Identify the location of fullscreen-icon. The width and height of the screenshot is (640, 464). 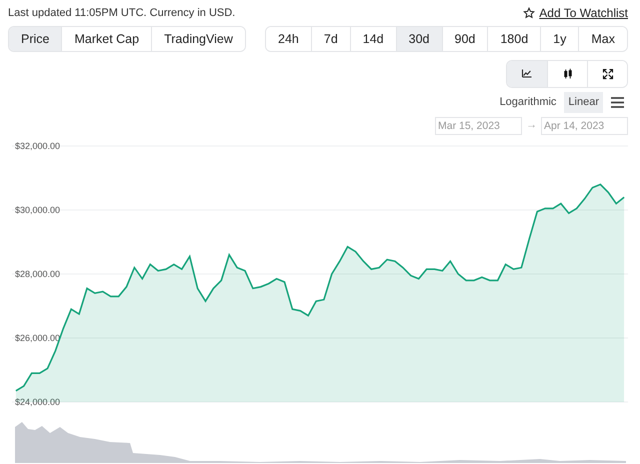
(608, 74).